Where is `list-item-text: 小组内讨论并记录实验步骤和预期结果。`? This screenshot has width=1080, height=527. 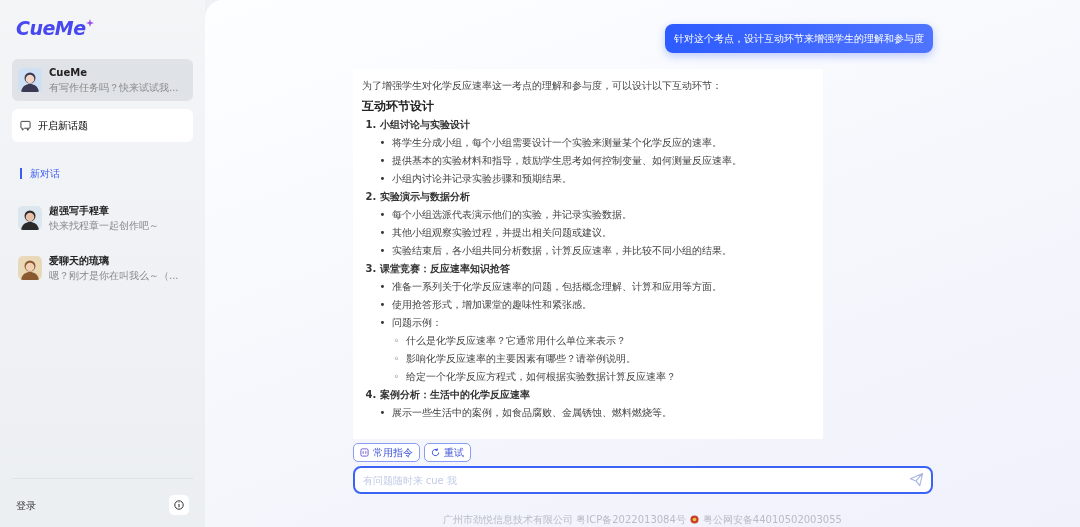 list-item-text: 小组内讨论并记录实验步骤和预期结果。 is located at coordinates (481, 179).